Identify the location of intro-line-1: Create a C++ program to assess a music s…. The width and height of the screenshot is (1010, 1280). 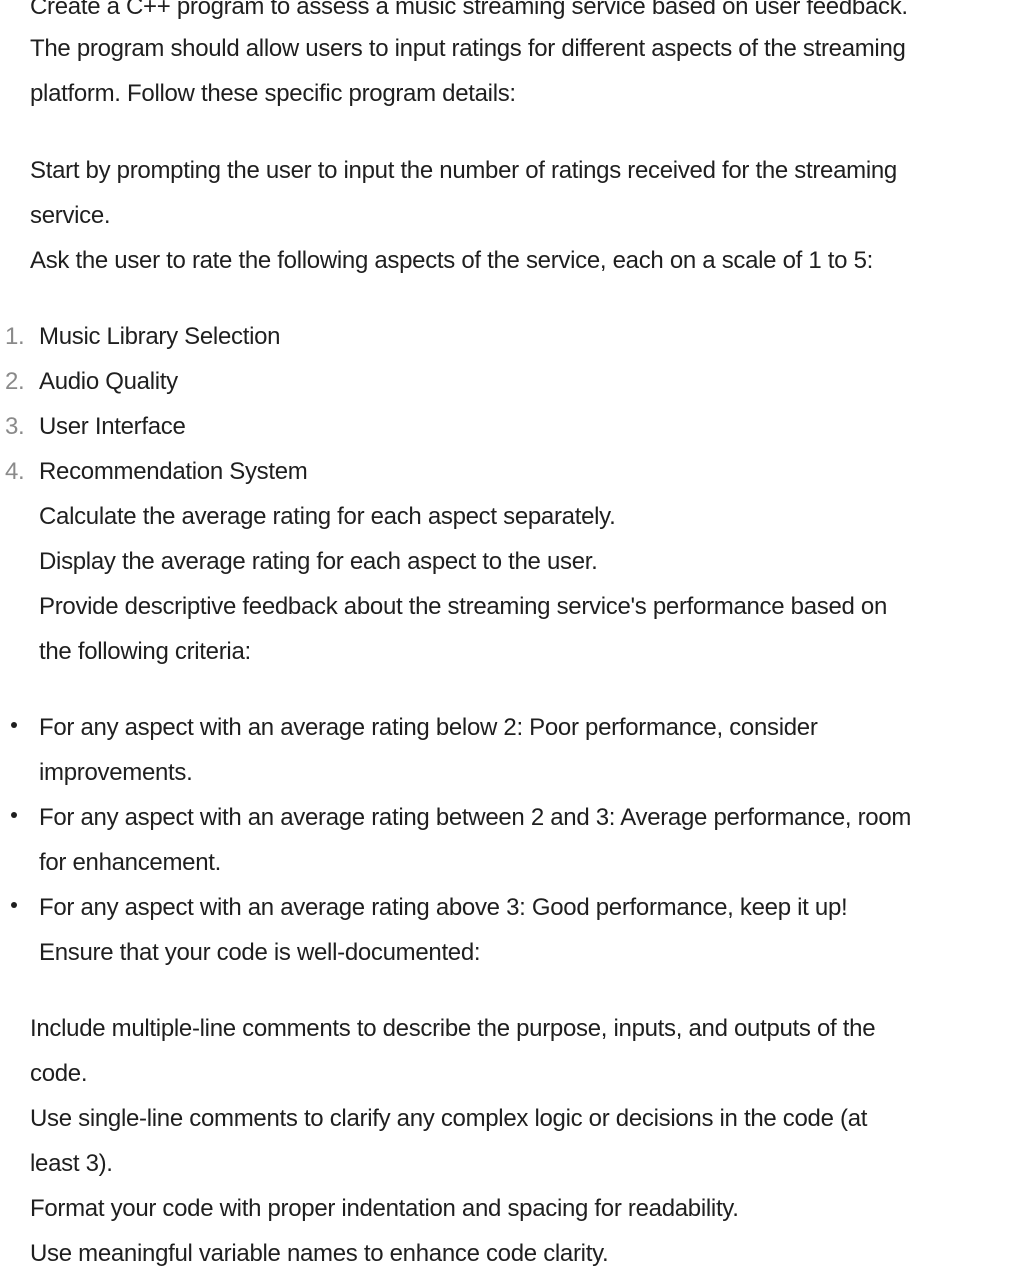
(469, 10).